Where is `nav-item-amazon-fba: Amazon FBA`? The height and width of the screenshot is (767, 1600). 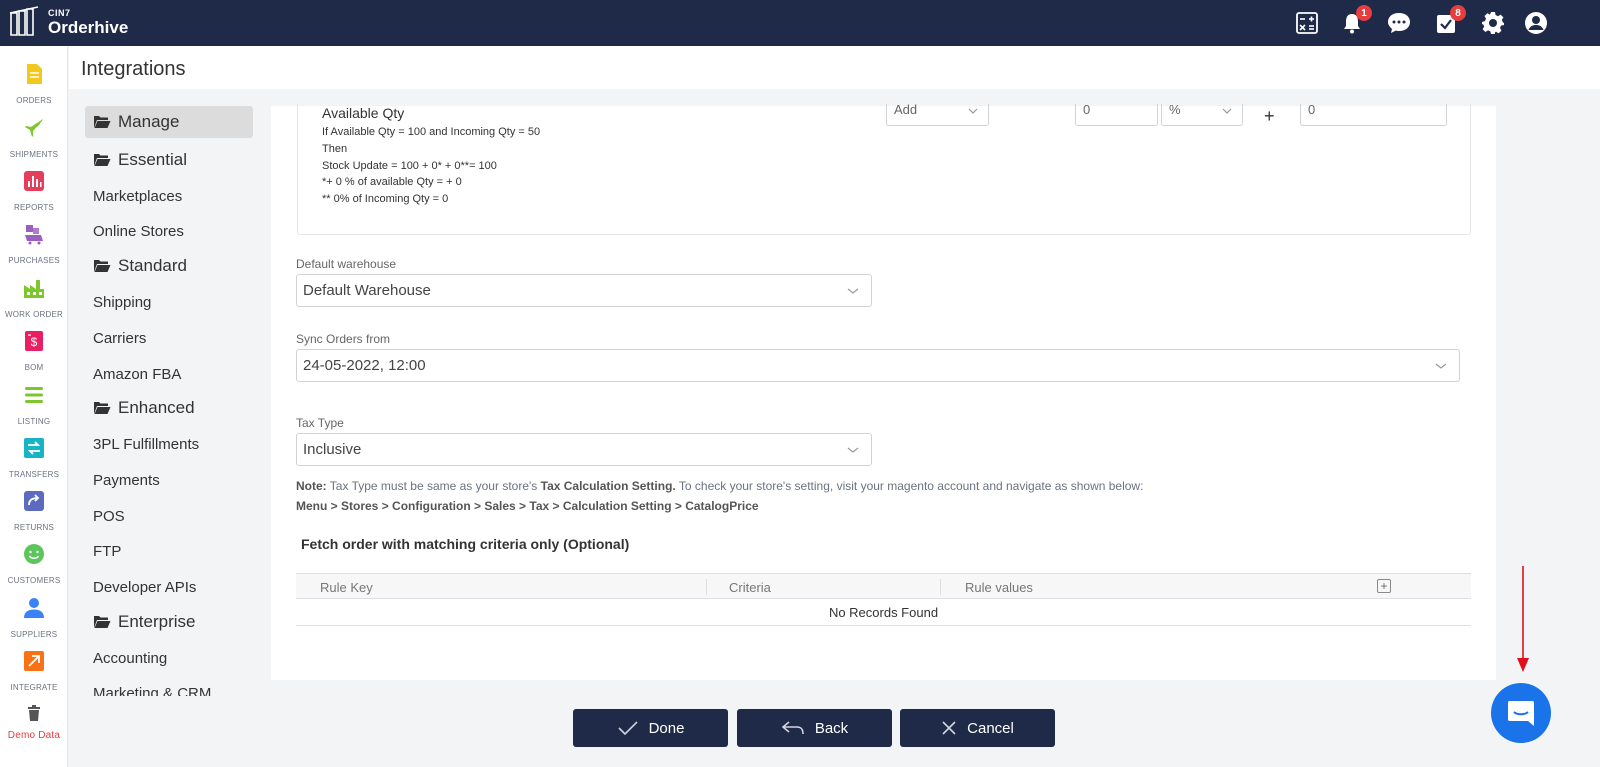
nav-item-amazon-fba: Amazon FBA is located at coordinates (169, 374).